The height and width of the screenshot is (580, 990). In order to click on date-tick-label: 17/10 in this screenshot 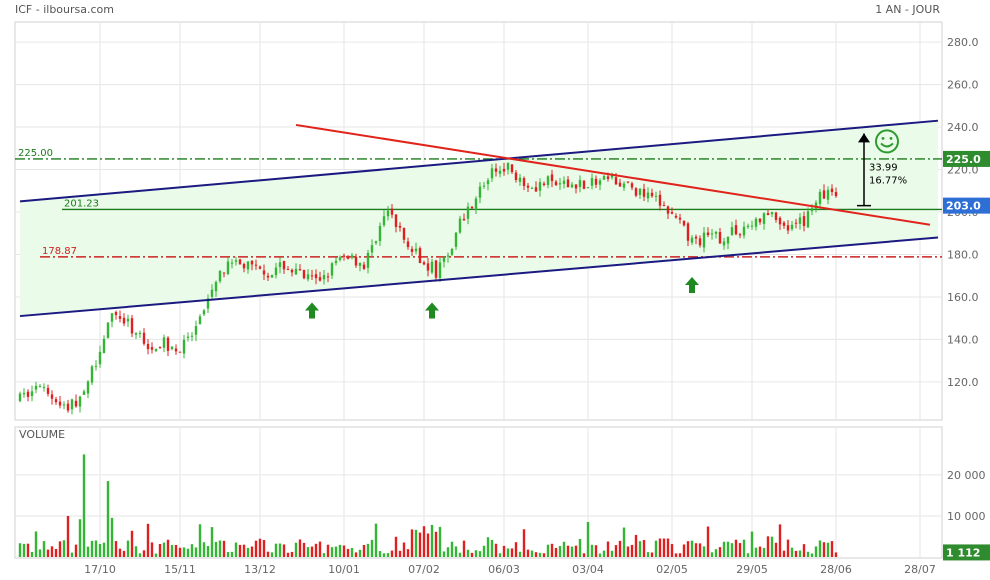, I will do `click(100, 569)`.